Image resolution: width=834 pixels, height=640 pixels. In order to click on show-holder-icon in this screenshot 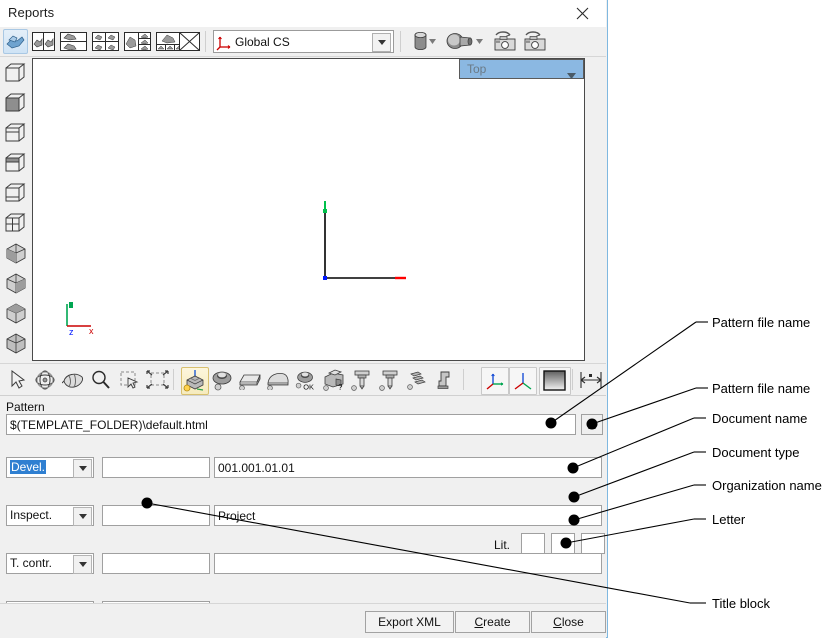, I will do `click(443, 380)`.